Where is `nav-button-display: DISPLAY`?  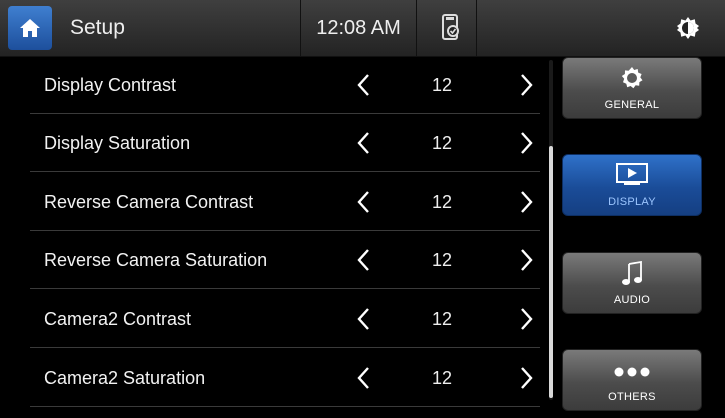 nav-button-display: DISPLAY is located at coordinates (632, 185).